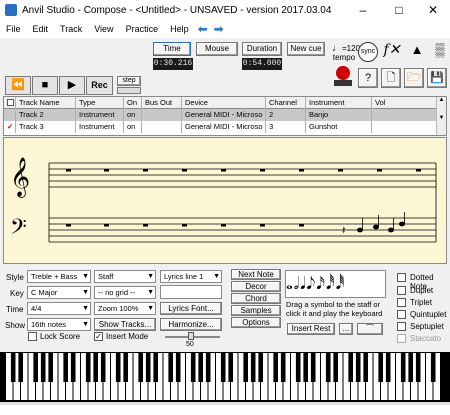 Image resolution: width=450 pixels, height=415 pixels. I want to click on key-select: C Major ▼, so click(59, 292).